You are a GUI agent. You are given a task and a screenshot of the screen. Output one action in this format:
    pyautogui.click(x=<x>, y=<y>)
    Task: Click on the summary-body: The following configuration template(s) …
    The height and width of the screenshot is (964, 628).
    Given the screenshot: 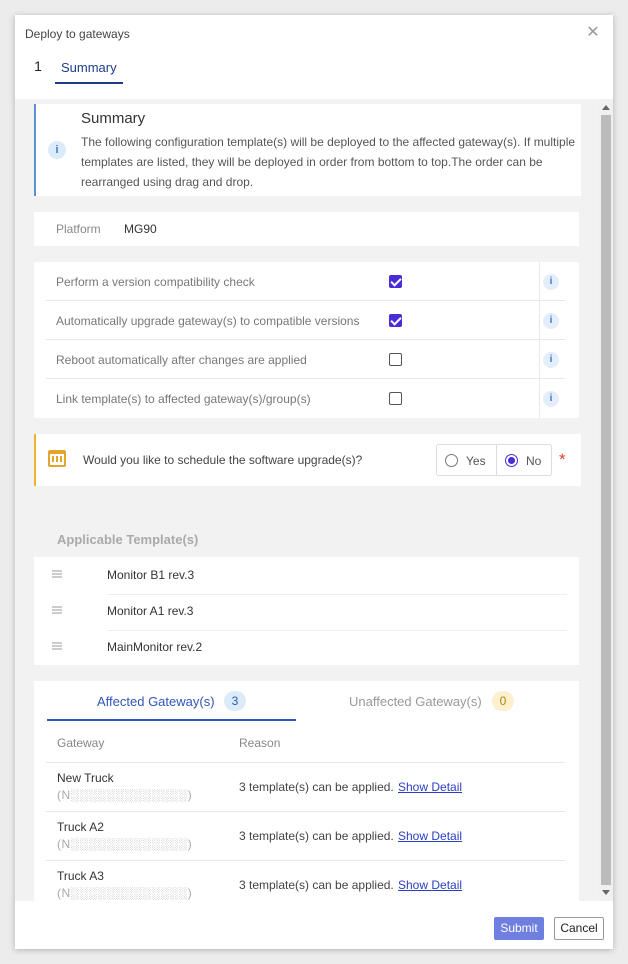 What is the action you would take?
    pyautogui.click(x=328, y=162)
    